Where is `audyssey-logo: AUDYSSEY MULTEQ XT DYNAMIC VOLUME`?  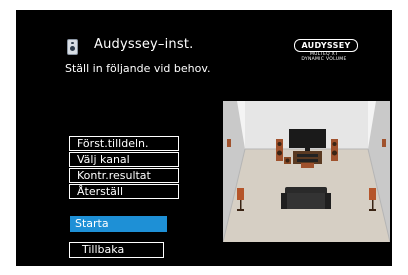
audyssey-logo: AUDYSSEY MULTEQ XT DYNAMIC VOLUME is located at coordinates (324, 51).